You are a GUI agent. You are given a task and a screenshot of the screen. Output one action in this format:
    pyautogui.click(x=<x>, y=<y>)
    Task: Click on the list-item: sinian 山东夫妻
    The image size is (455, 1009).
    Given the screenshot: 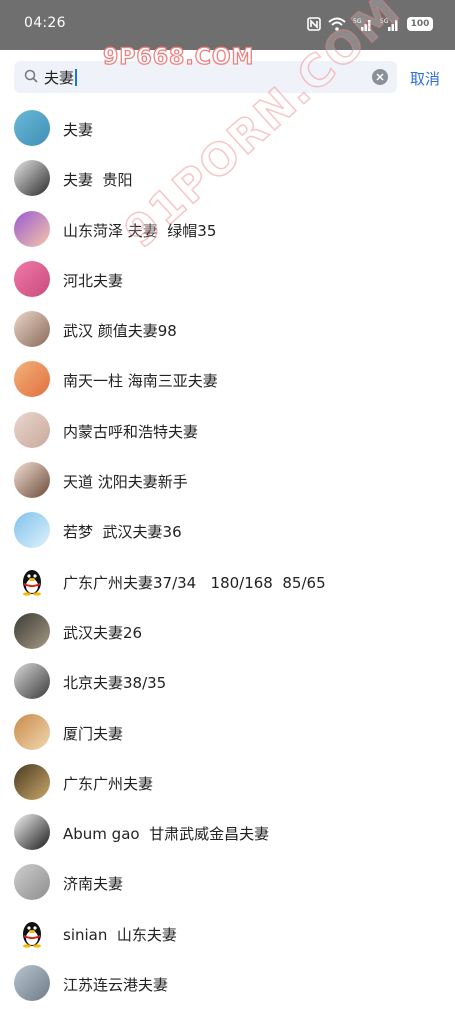 What is the action you would take?
    pyautogui.click(x=227, y=934)
    